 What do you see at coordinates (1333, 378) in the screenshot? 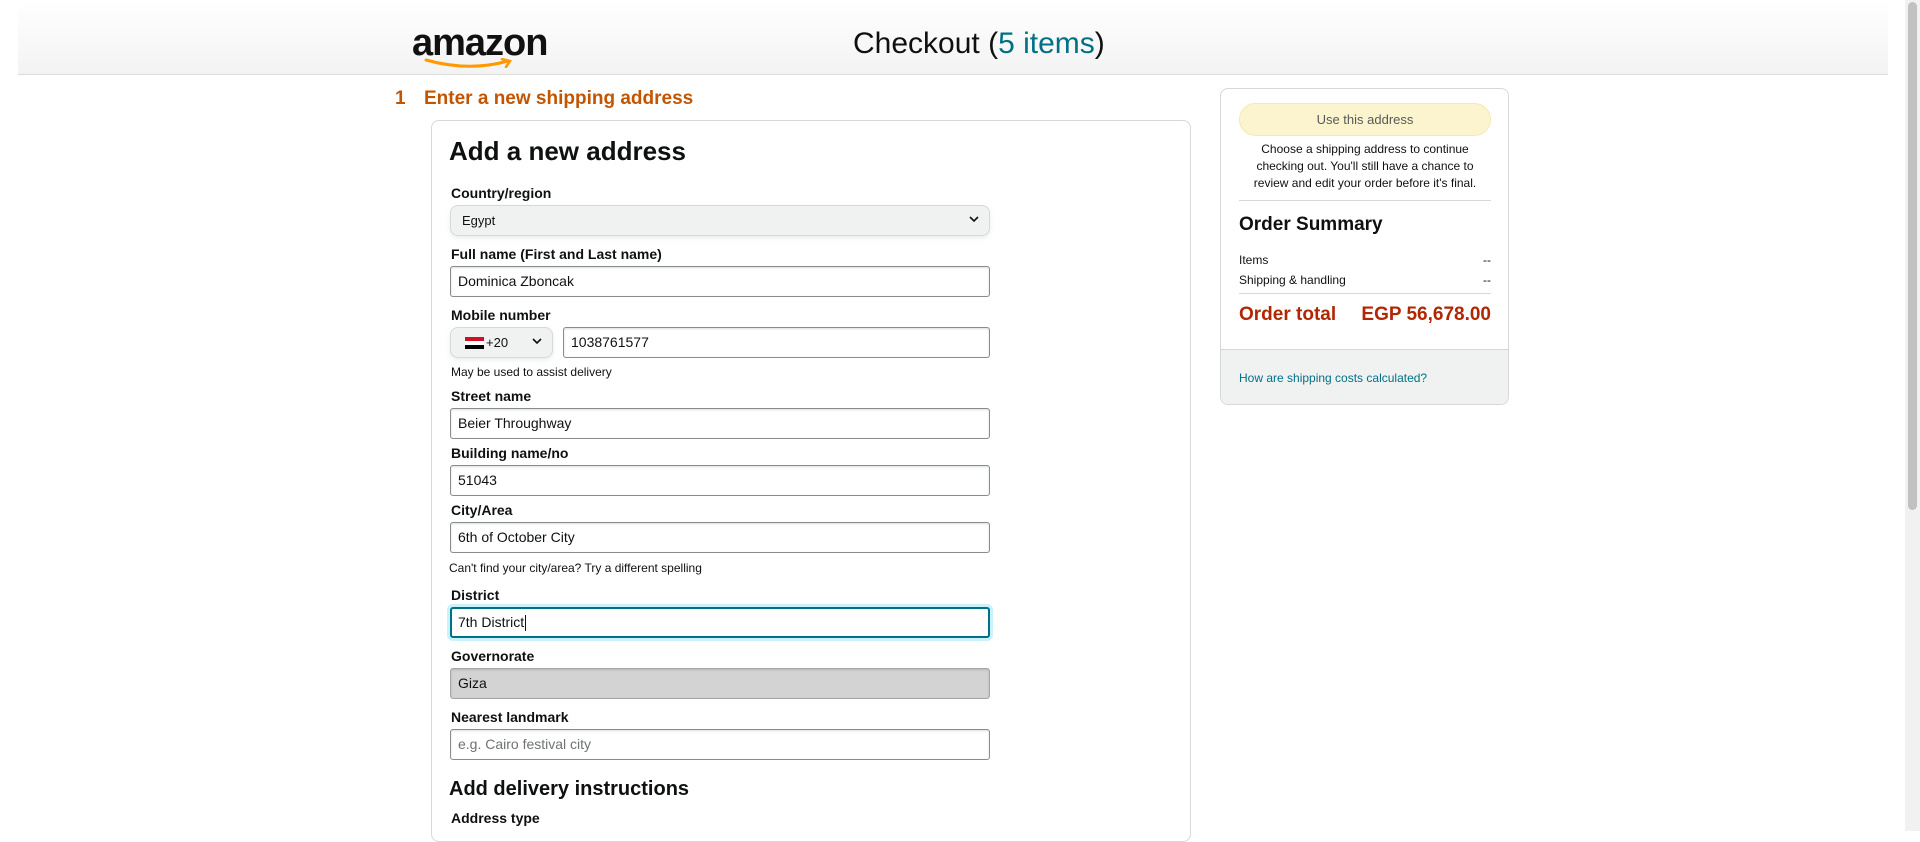
I see `shipping-costs-link: How are shipping costs calculated?` at bounding box center [1333, 378].